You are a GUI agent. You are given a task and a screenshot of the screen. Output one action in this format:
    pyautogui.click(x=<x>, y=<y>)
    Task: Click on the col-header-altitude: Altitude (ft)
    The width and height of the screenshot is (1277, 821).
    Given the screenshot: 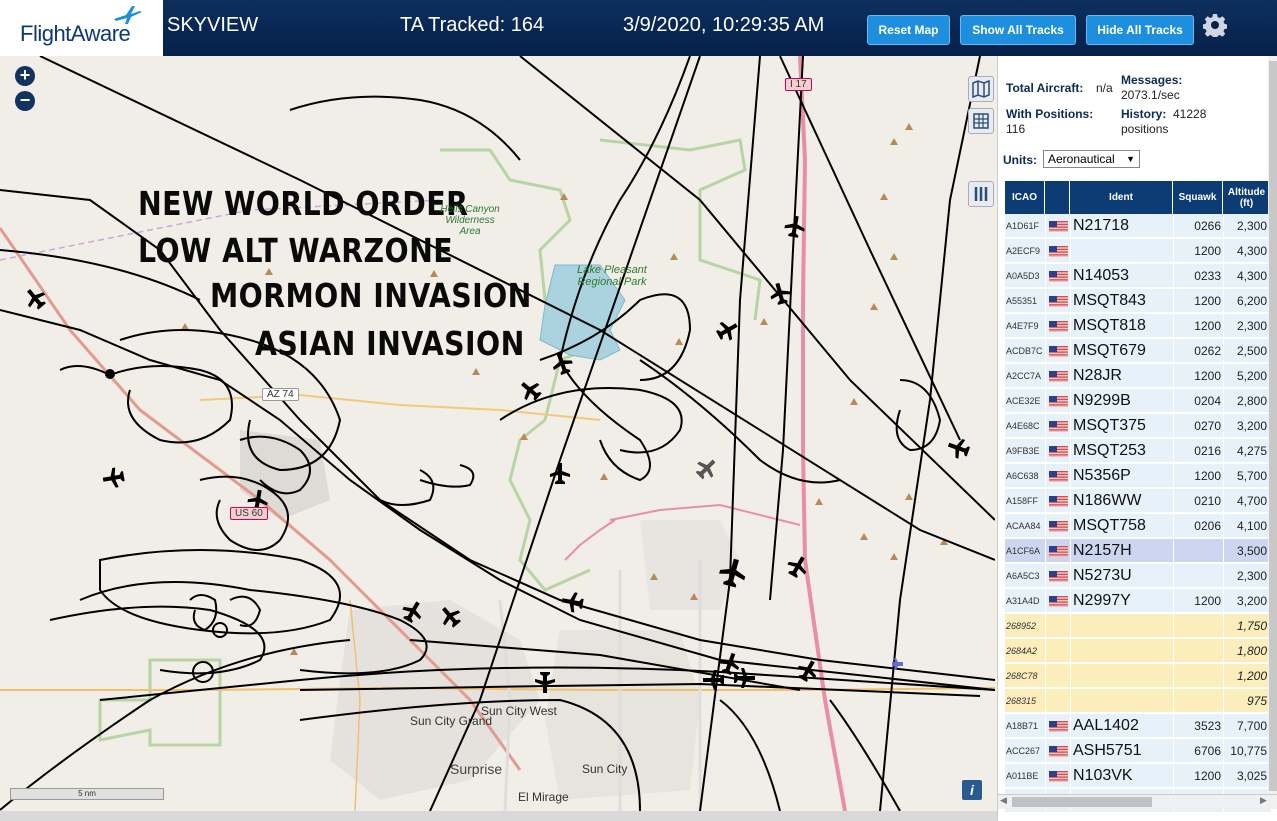 What is the action you would take?
    pyautogui.click(x=1247, y=197)
    